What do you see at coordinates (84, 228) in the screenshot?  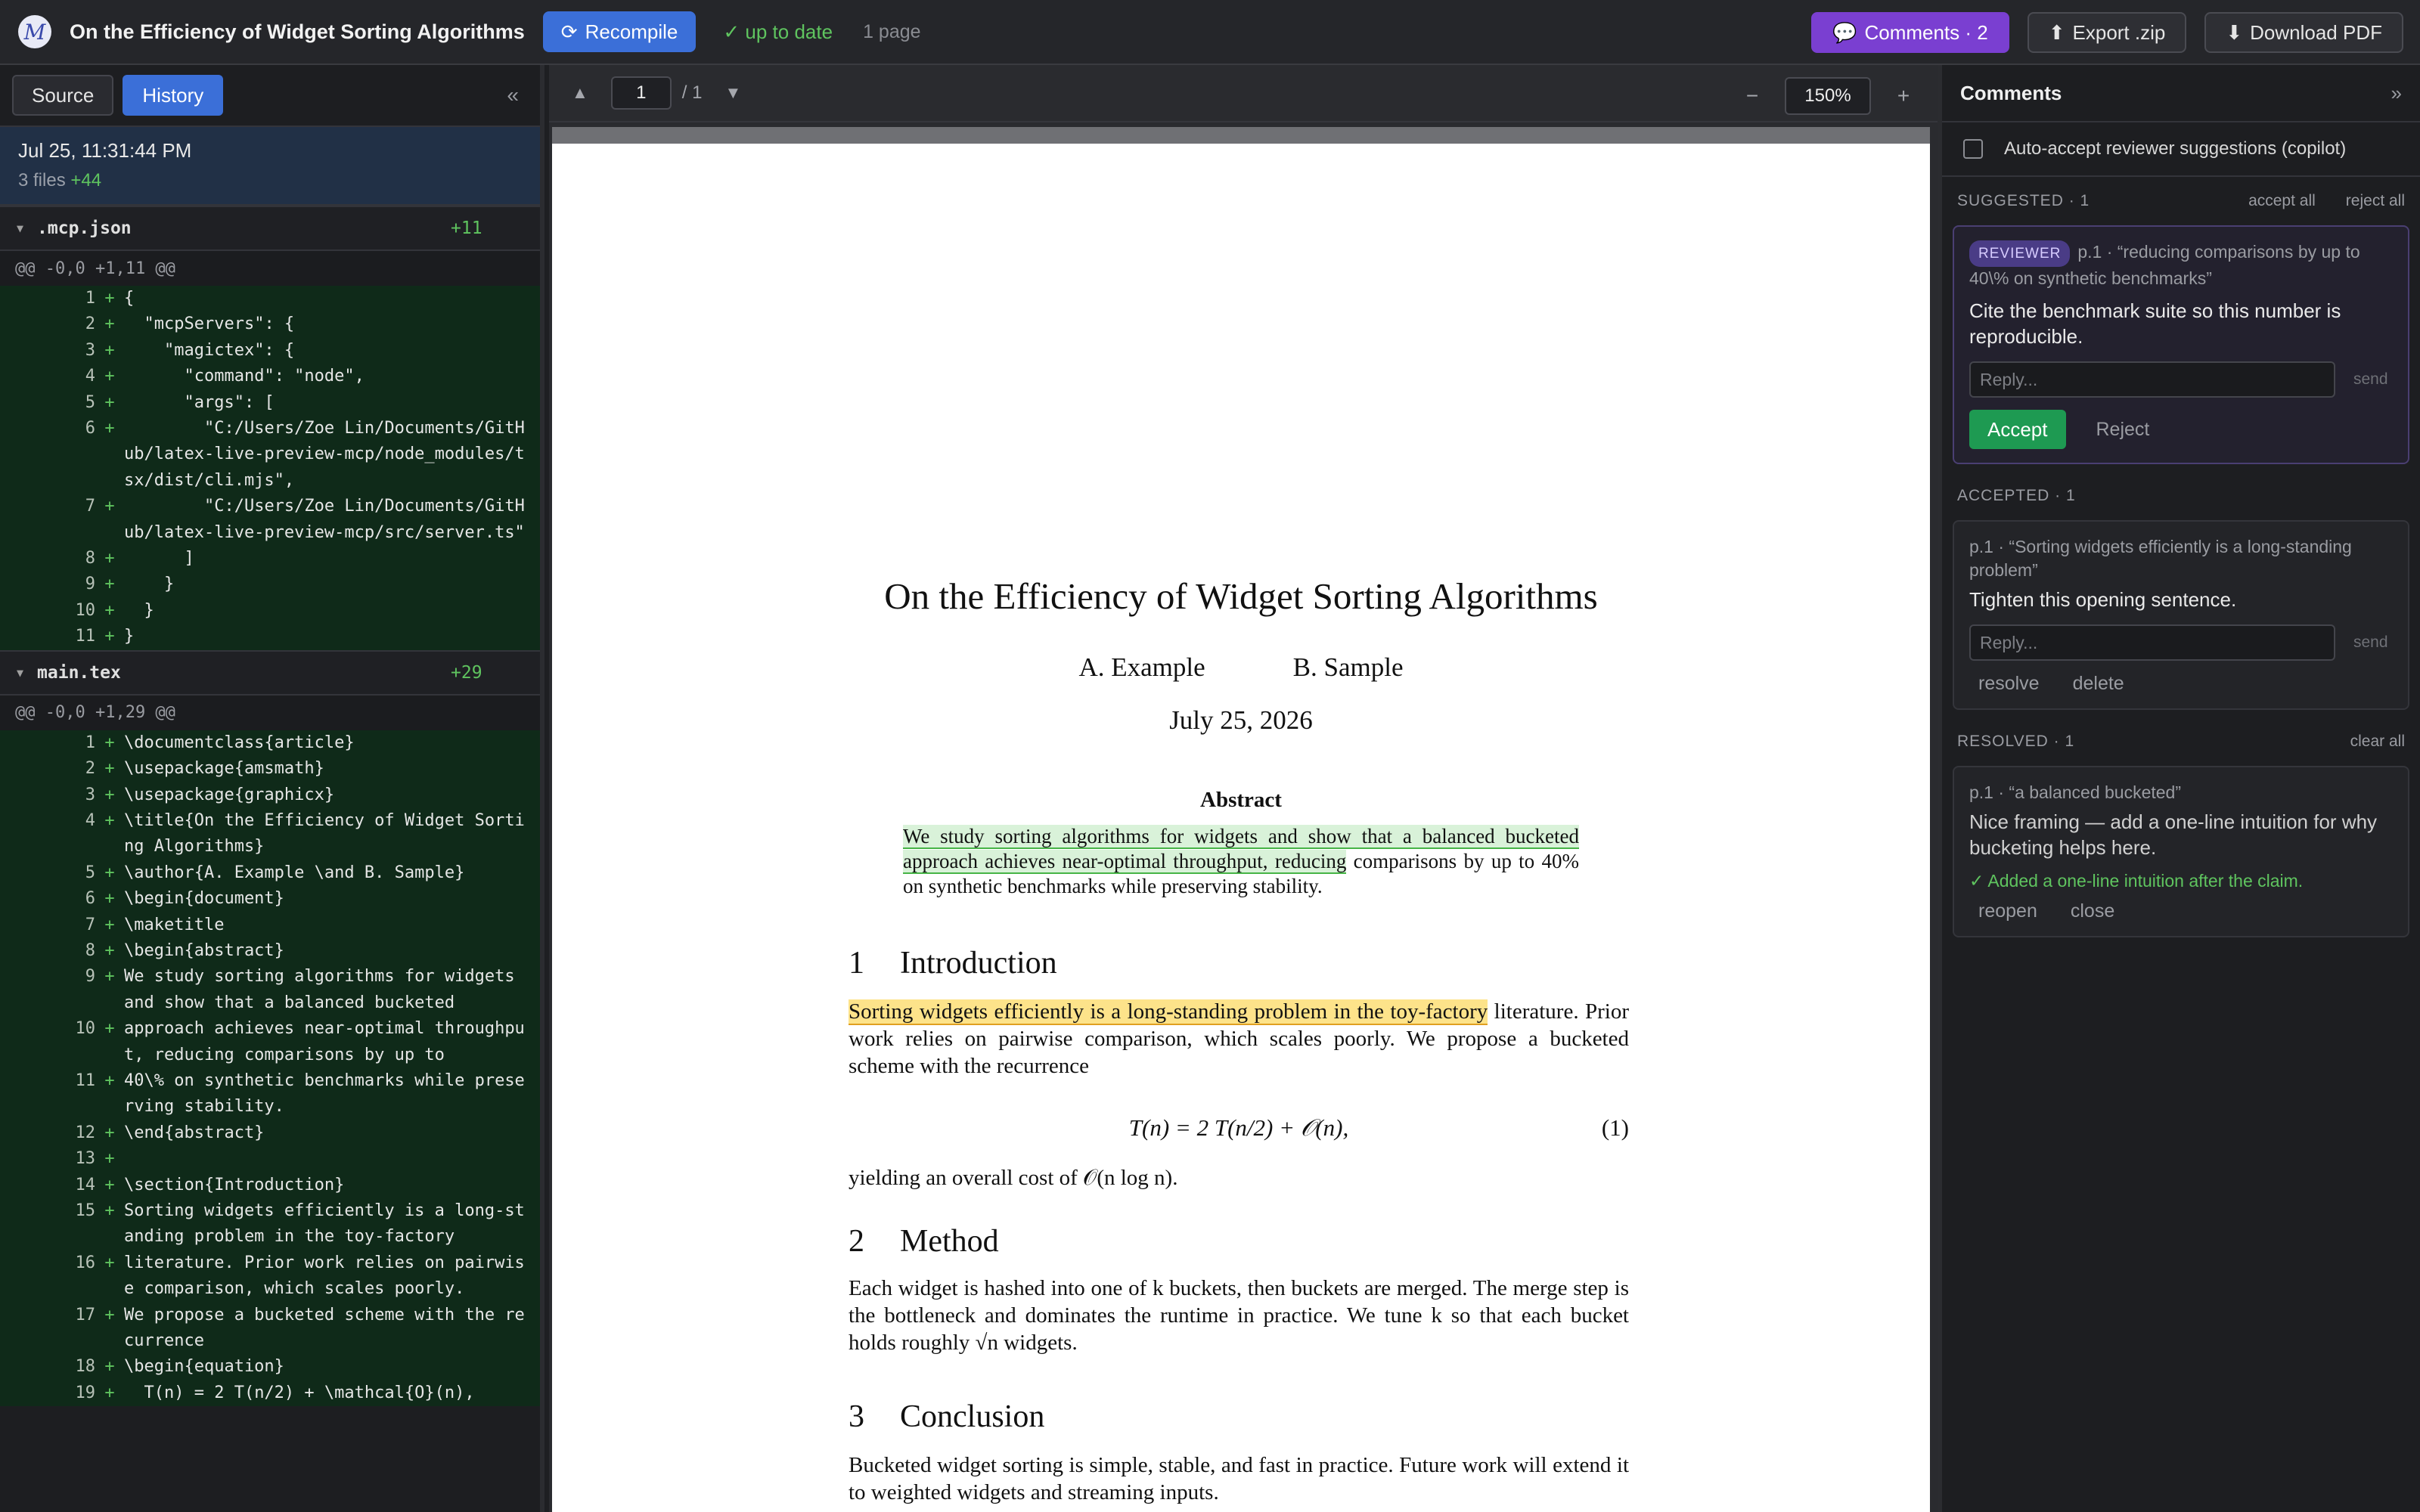 I see `diff-file-name: .mcp.json` at bounding box center [84, 228].